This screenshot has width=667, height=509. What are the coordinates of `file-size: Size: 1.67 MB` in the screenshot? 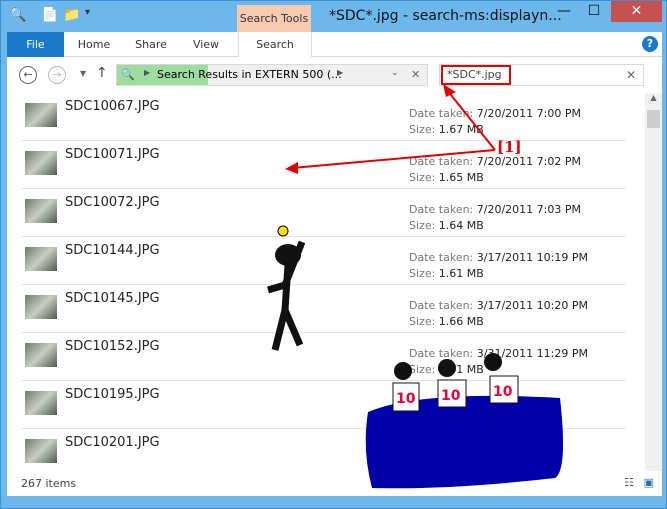 It's located at (446, 129).